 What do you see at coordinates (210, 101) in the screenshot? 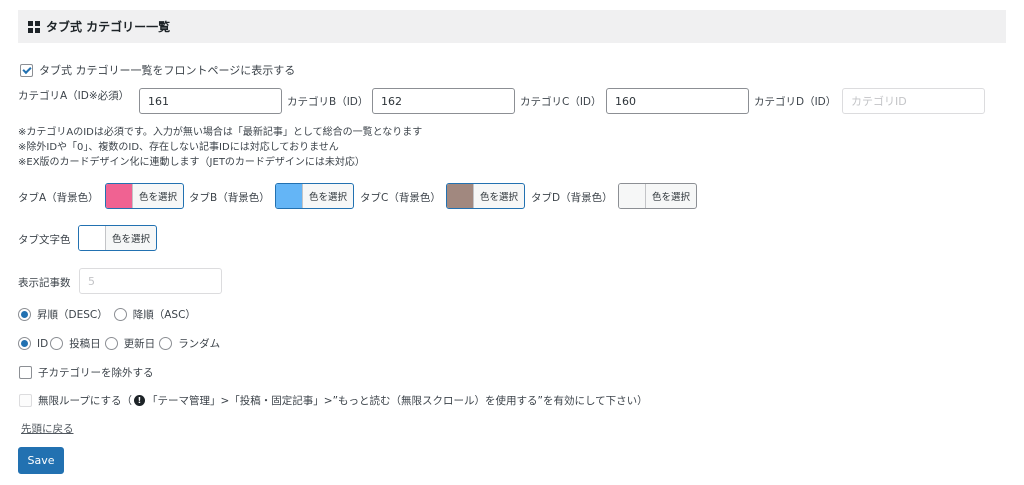
I see `category-a-input` at bounding box center [210, 101].